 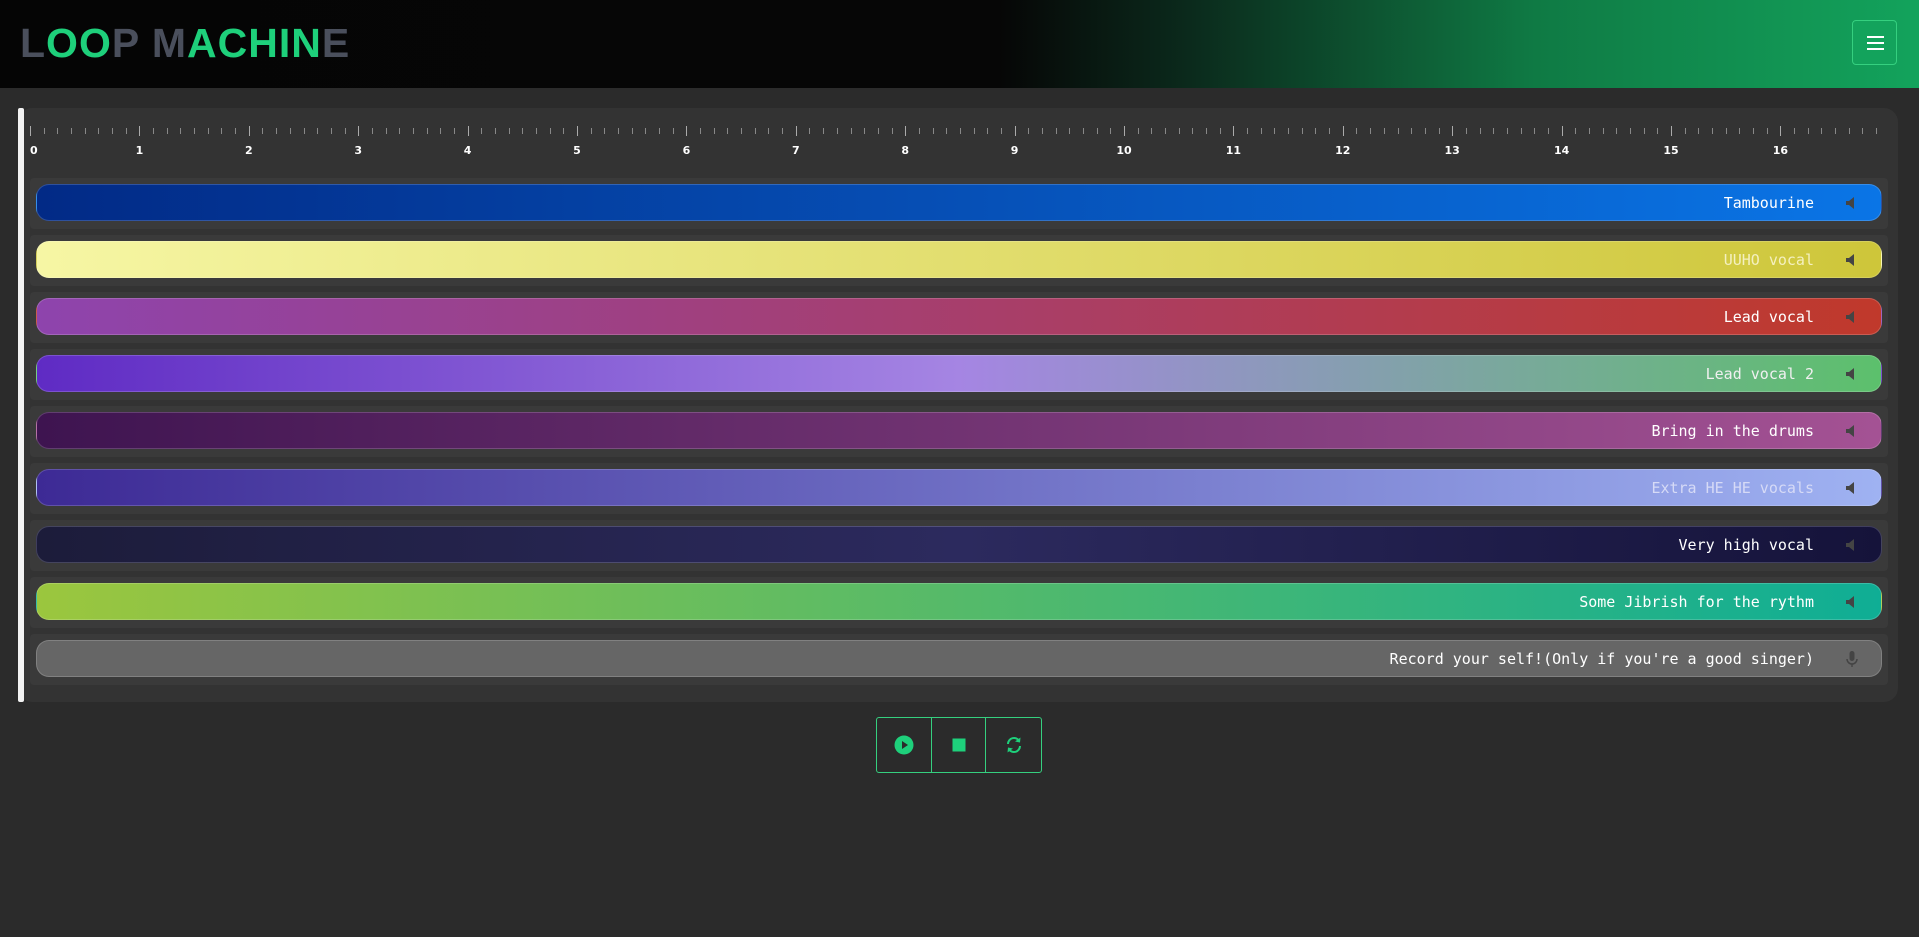 I want to click on playhead-cursor, so click(x=21, y=405).